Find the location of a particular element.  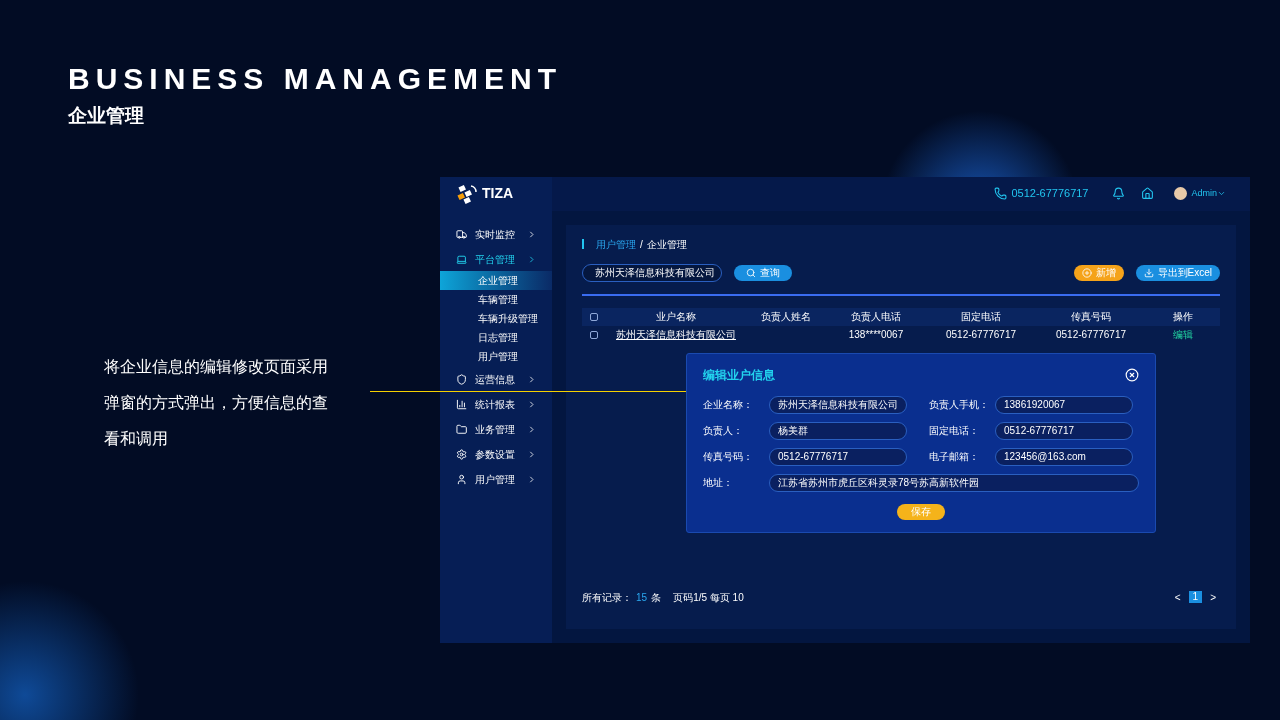

field-label: 企业名称： is located at coordinates (728, 405).